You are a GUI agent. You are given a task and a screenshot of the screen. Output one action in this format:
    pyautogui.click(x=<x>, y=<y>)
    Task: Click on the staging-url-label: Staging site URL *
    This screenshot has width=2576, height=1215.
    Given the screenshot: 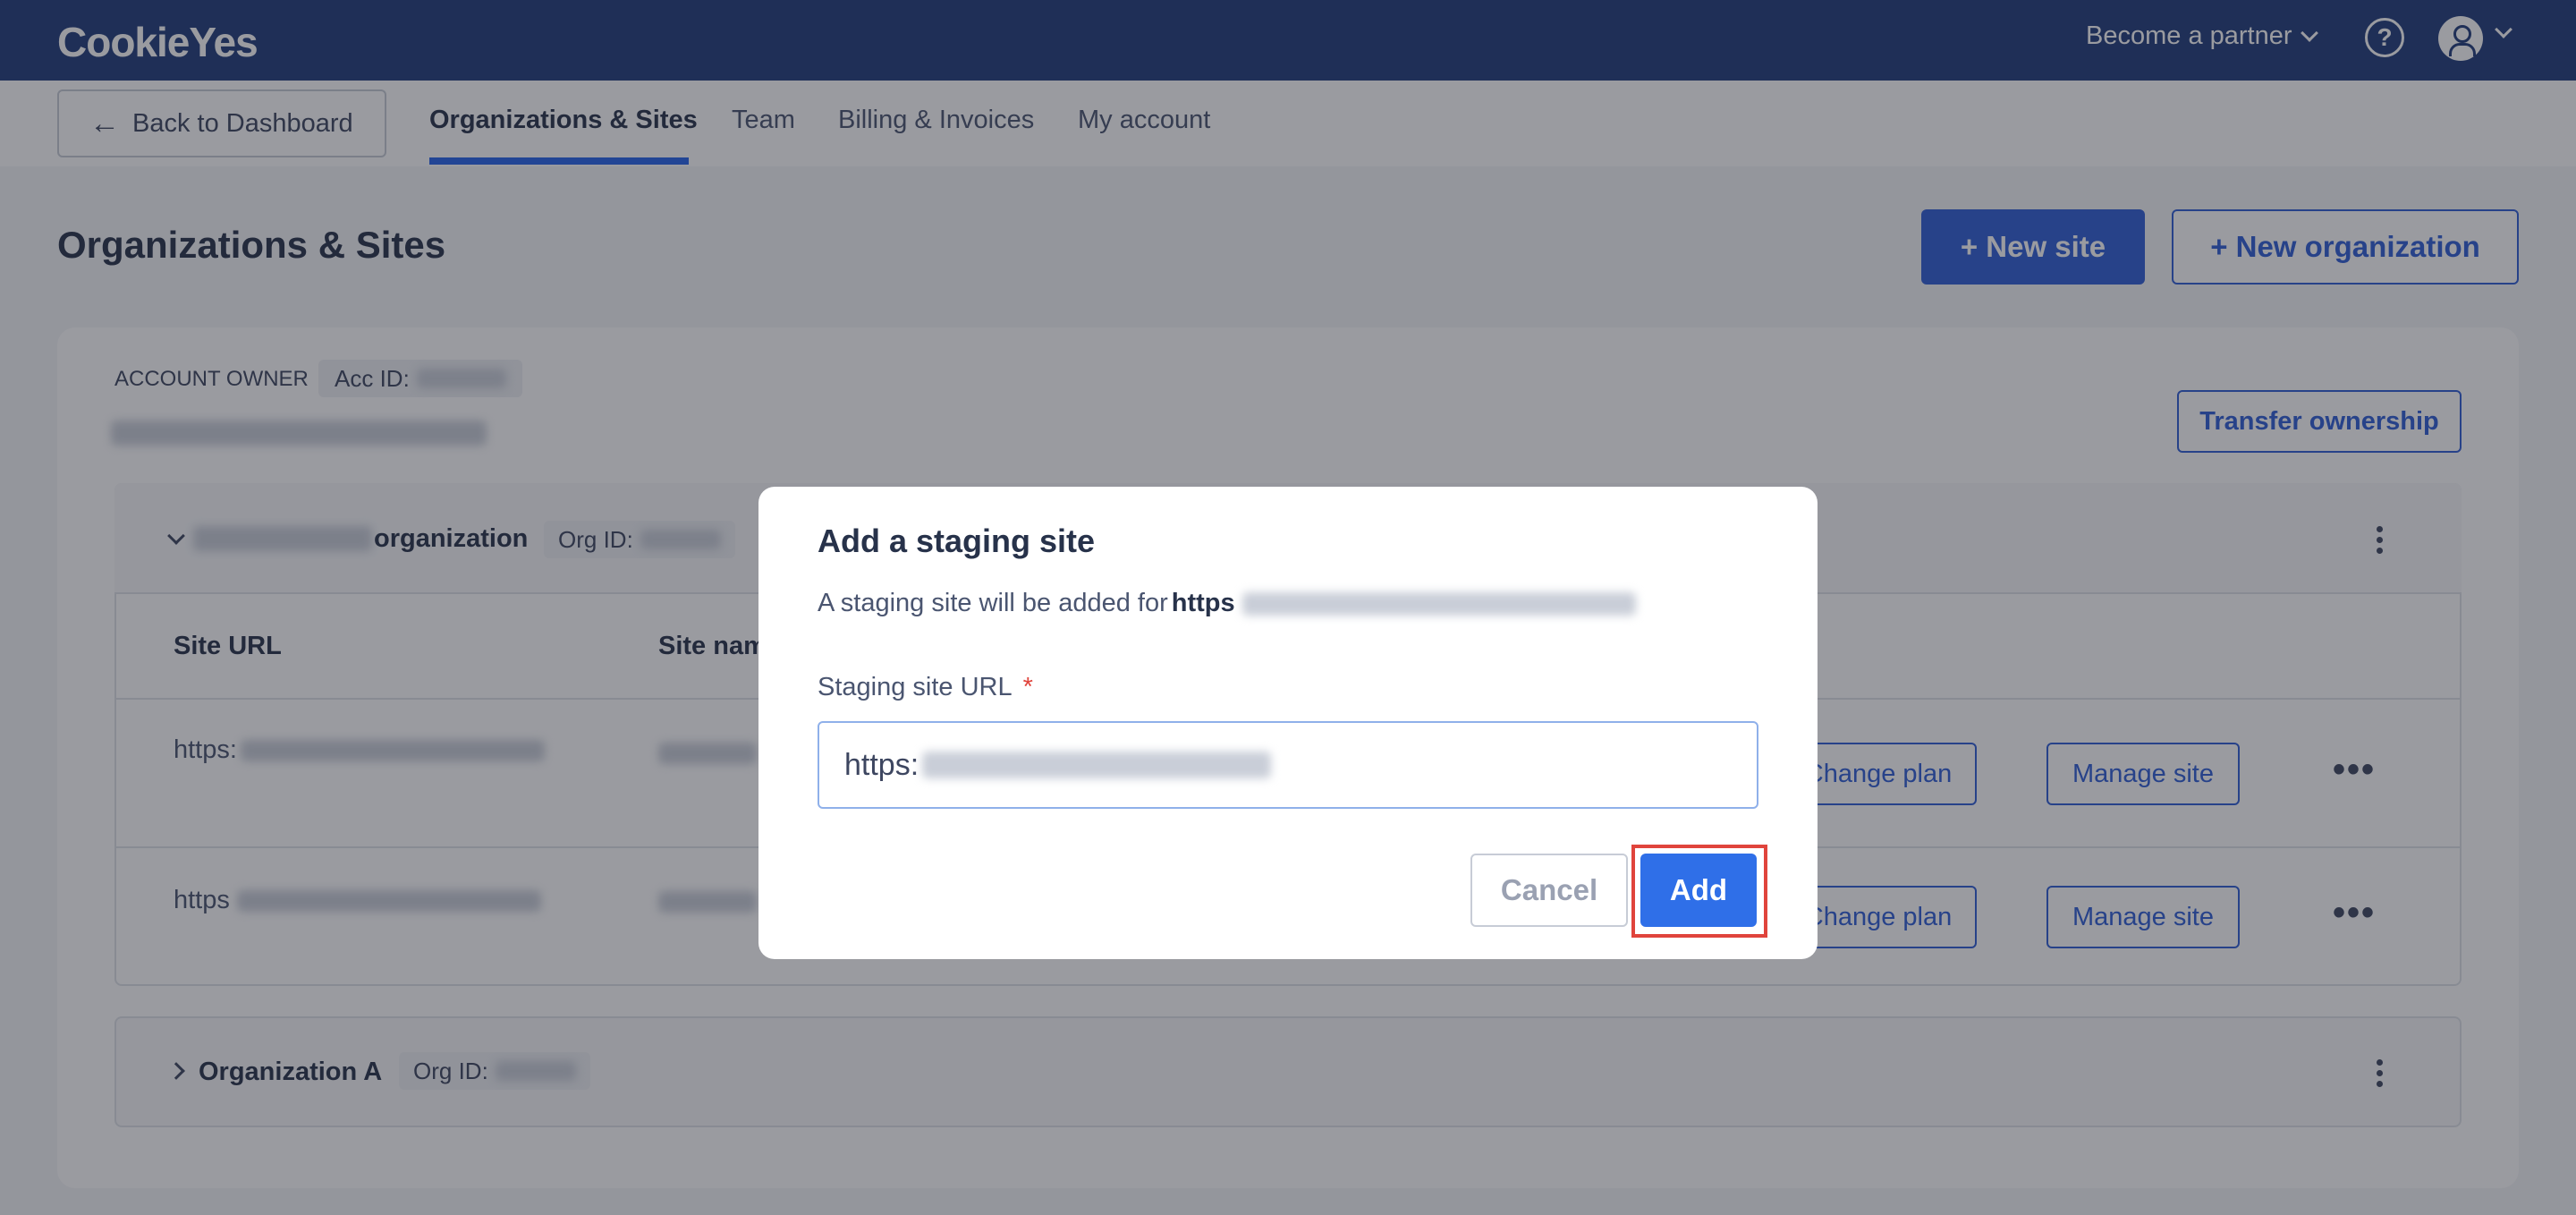 What is the action you would take?
    pyautogui.click(x=925, y=688)
    